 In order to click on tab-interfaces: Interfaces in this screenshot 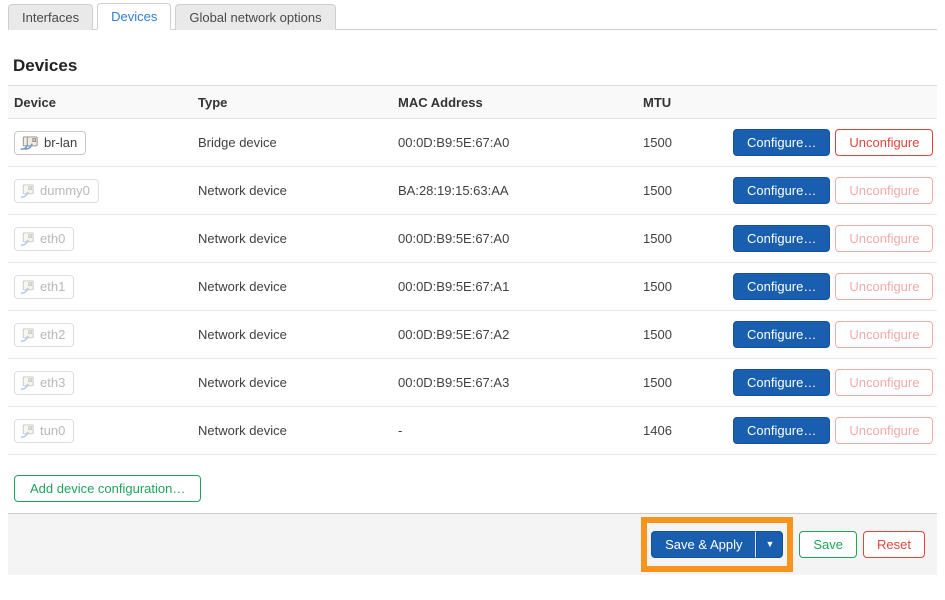, I will do `click(51, 17)`.